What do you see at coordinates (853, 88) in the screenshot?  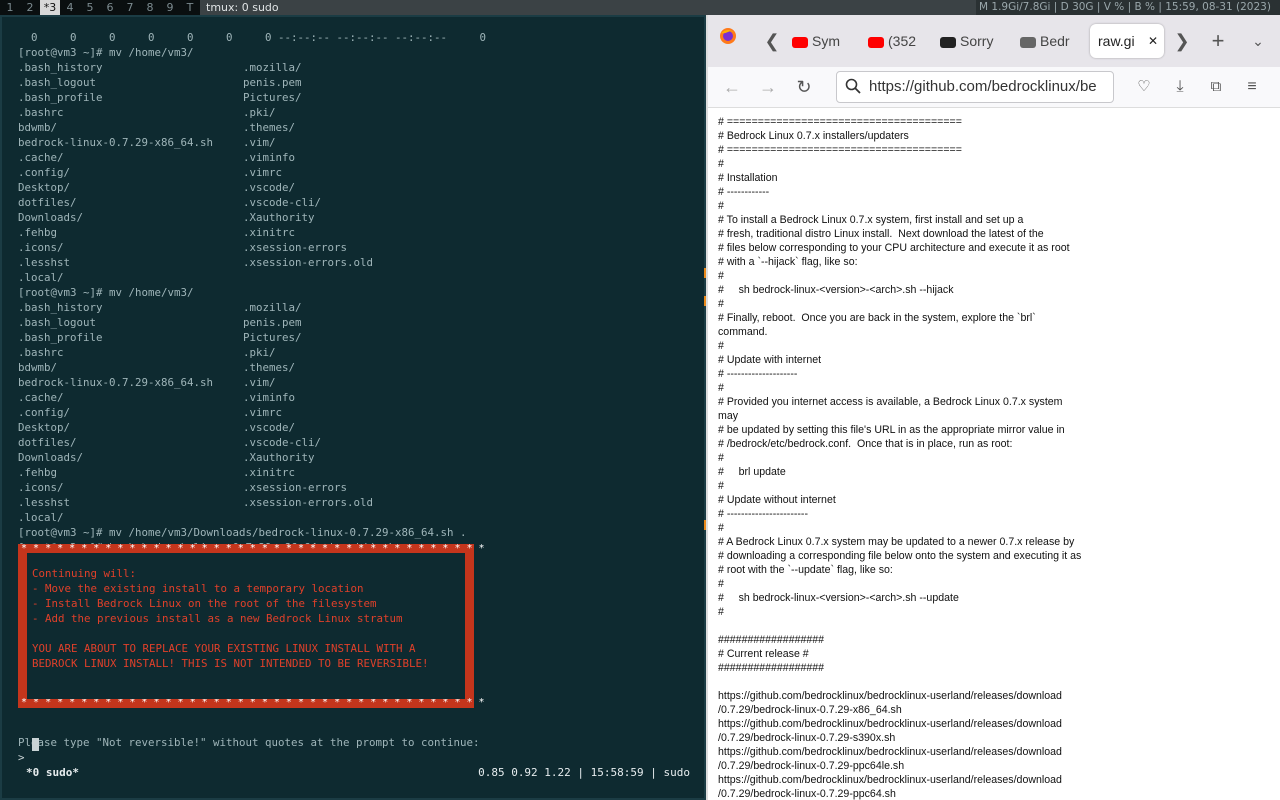 I see `search-icon` at bounding box center [853, 88].